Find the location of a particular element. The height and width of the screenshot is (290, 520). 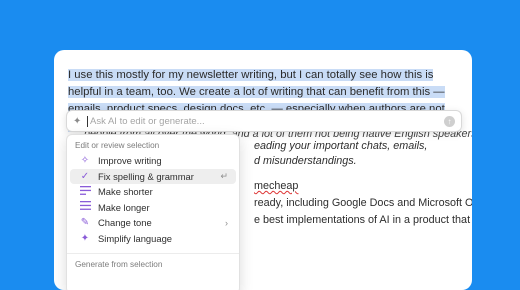

ai-prompt-input is located at coordinates (266, 121).